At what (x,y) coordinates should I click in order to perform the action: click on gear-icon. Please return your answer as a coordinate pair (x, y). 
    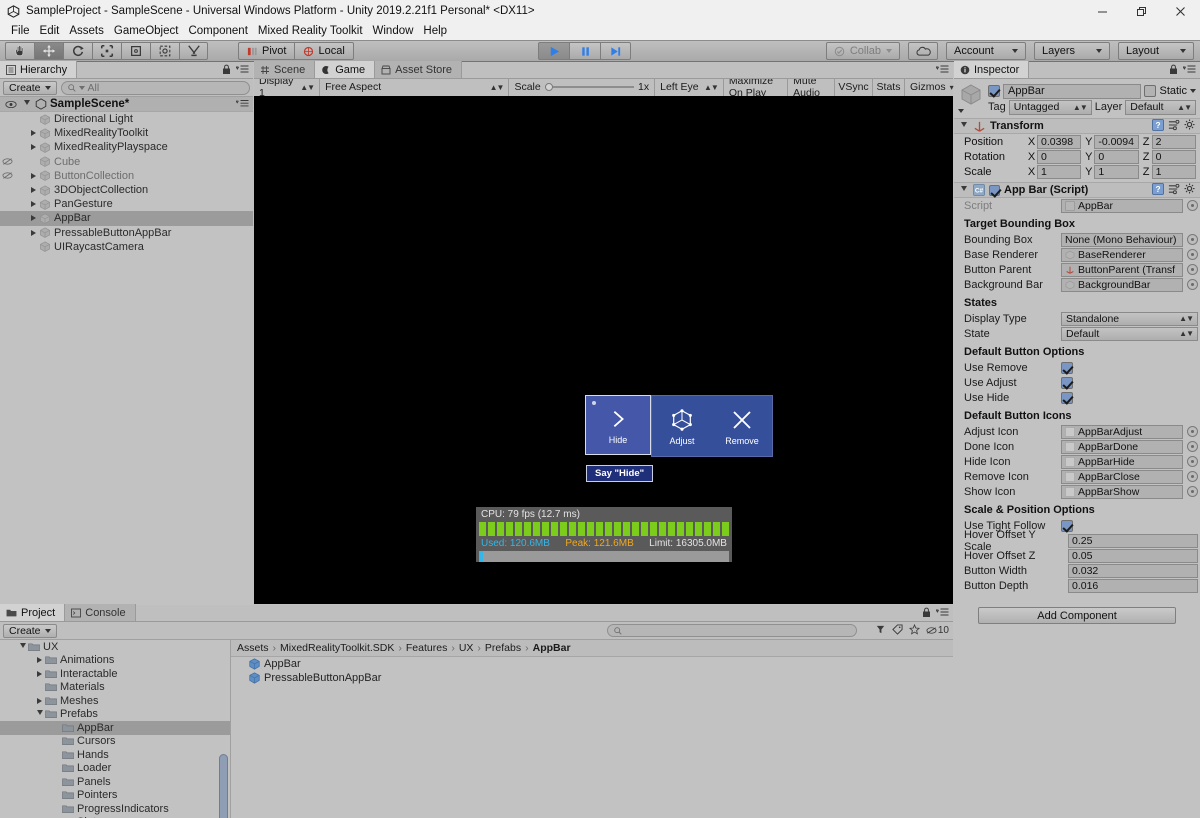
    Looking at the image, I should click on (1190, 126).